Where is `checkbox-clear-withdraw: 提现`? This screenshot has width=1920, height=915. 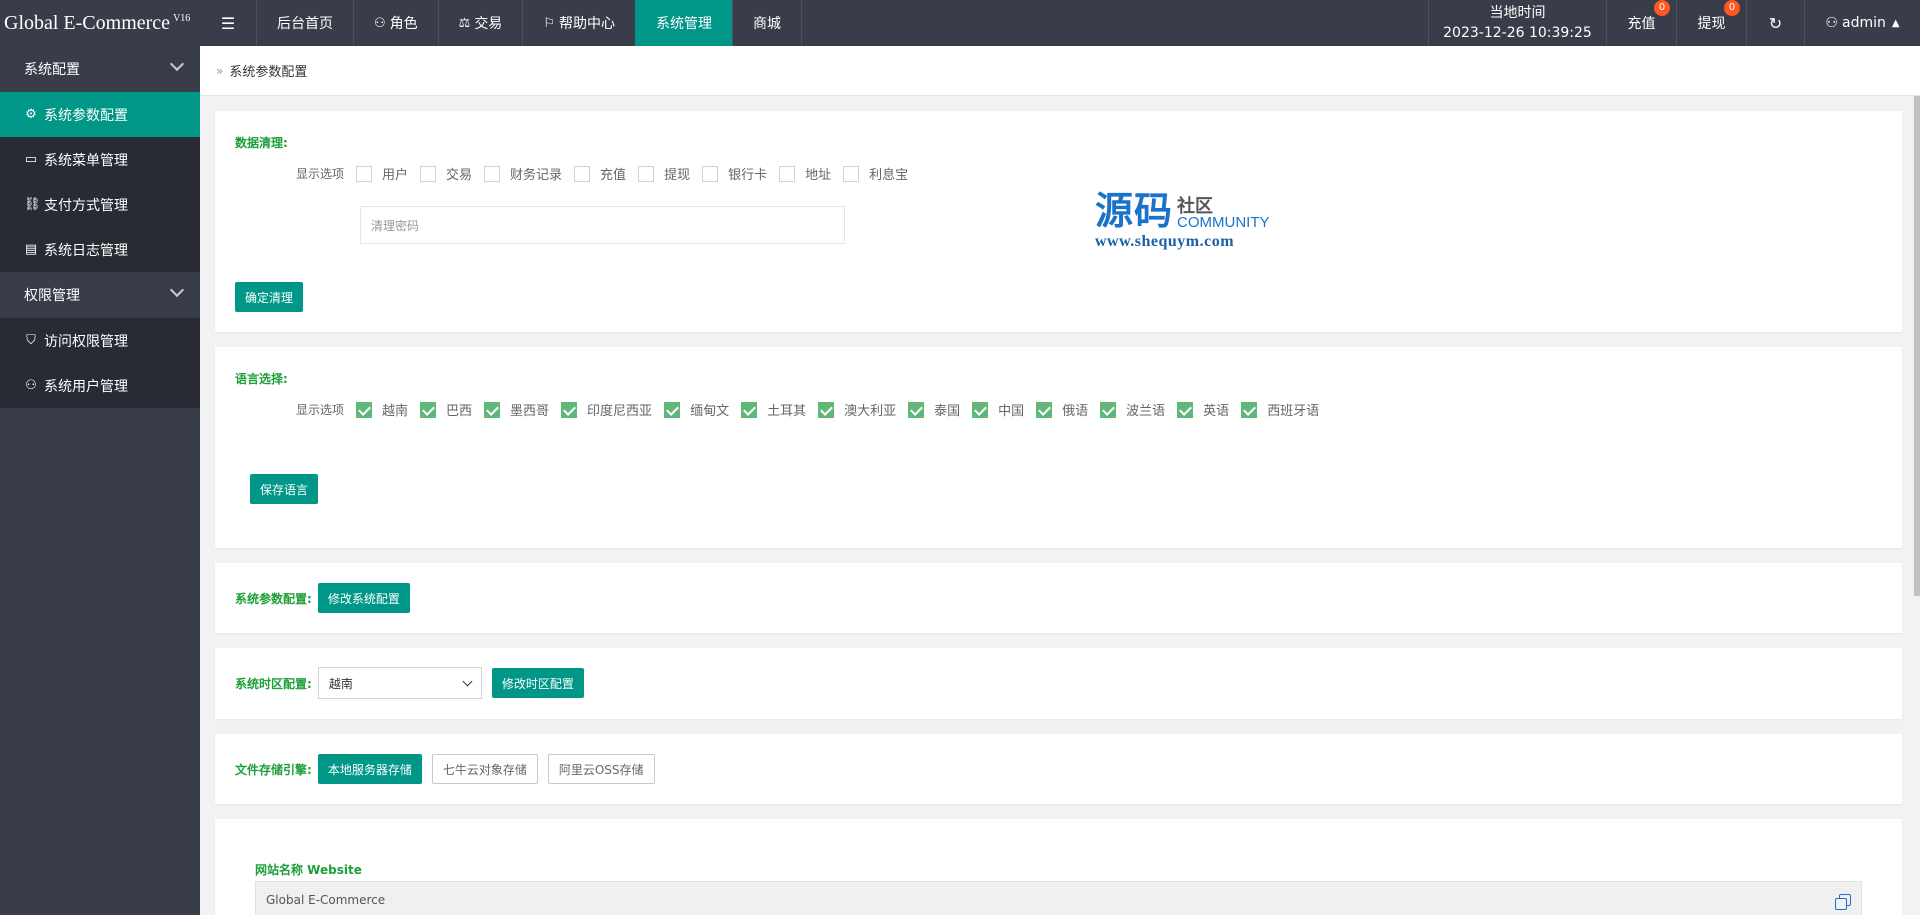 checkbox-clear-withdraw: 提现 is located at coordinates (664, 173).